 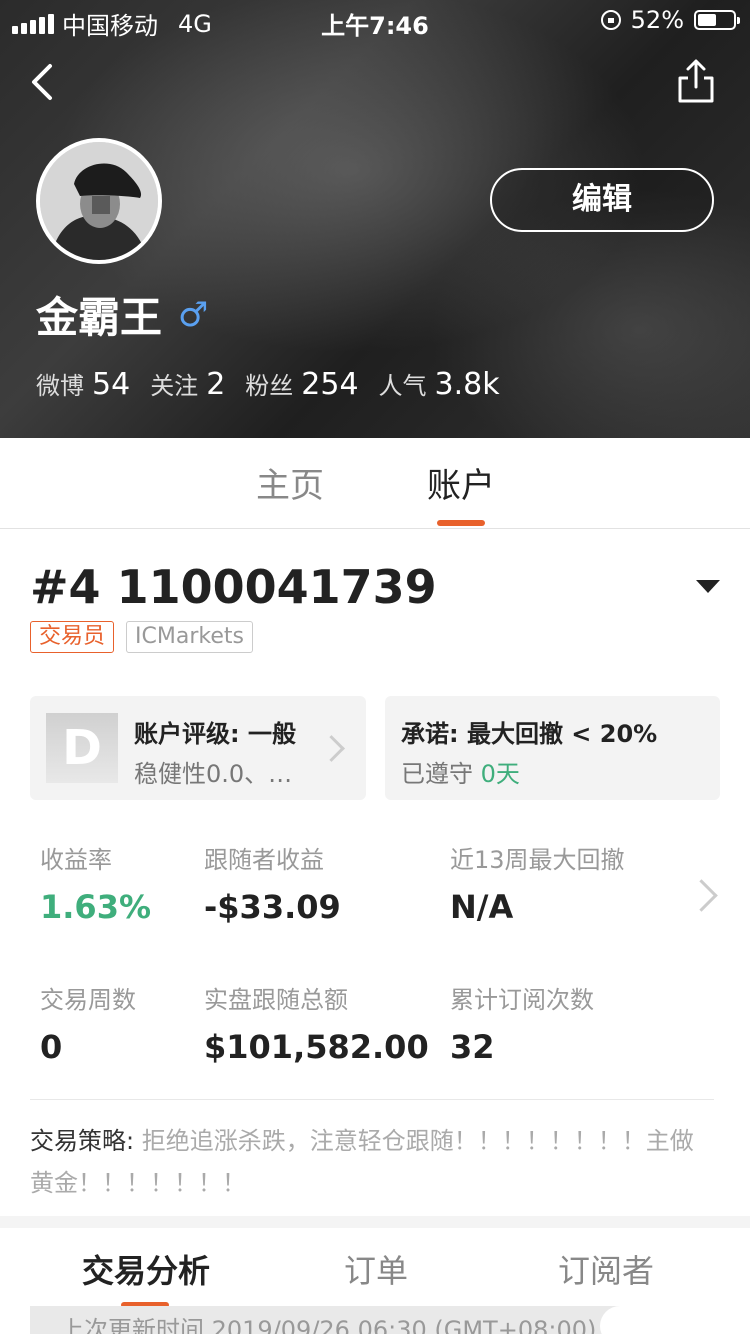 What do you see at coordinates (82, 748) in the screenshot?
I see `grade-badge: D` at bounding box center [82, 748].